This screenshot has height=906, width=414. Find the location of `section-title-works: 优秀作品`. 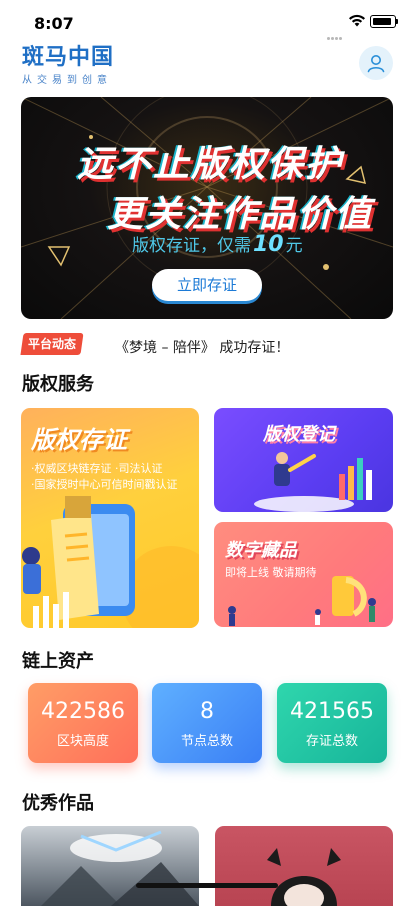

section-title-works: 优秀作品 is located at coordinates (58, 803).